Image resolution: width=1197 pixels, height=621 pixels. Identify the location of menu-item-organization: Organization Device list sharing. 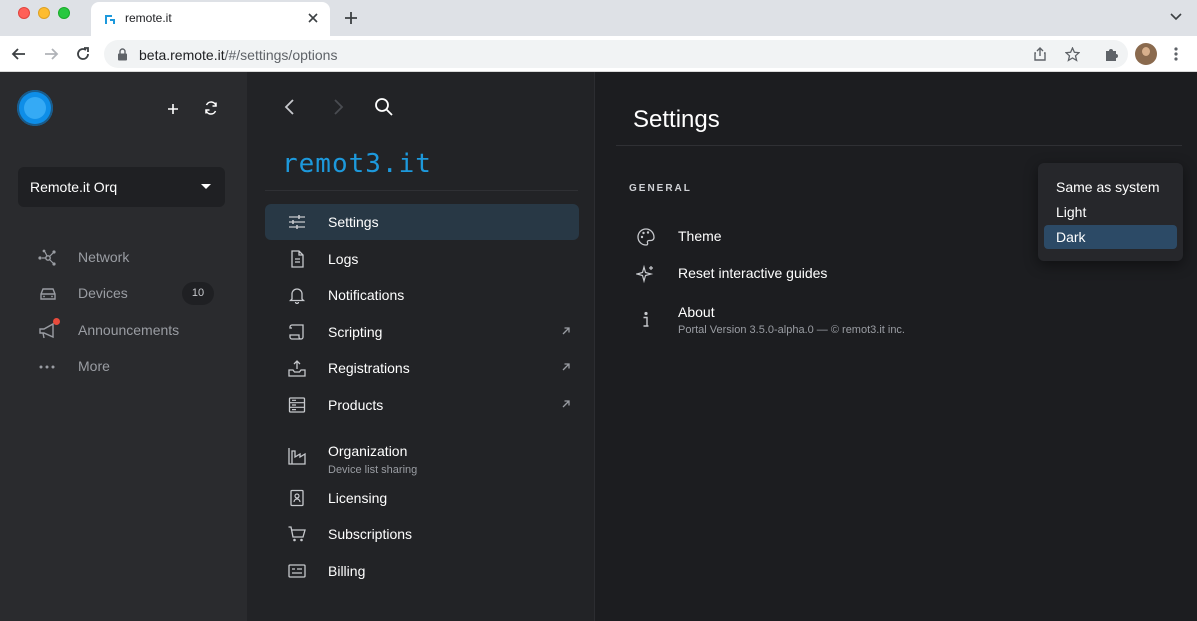
(422, 456).